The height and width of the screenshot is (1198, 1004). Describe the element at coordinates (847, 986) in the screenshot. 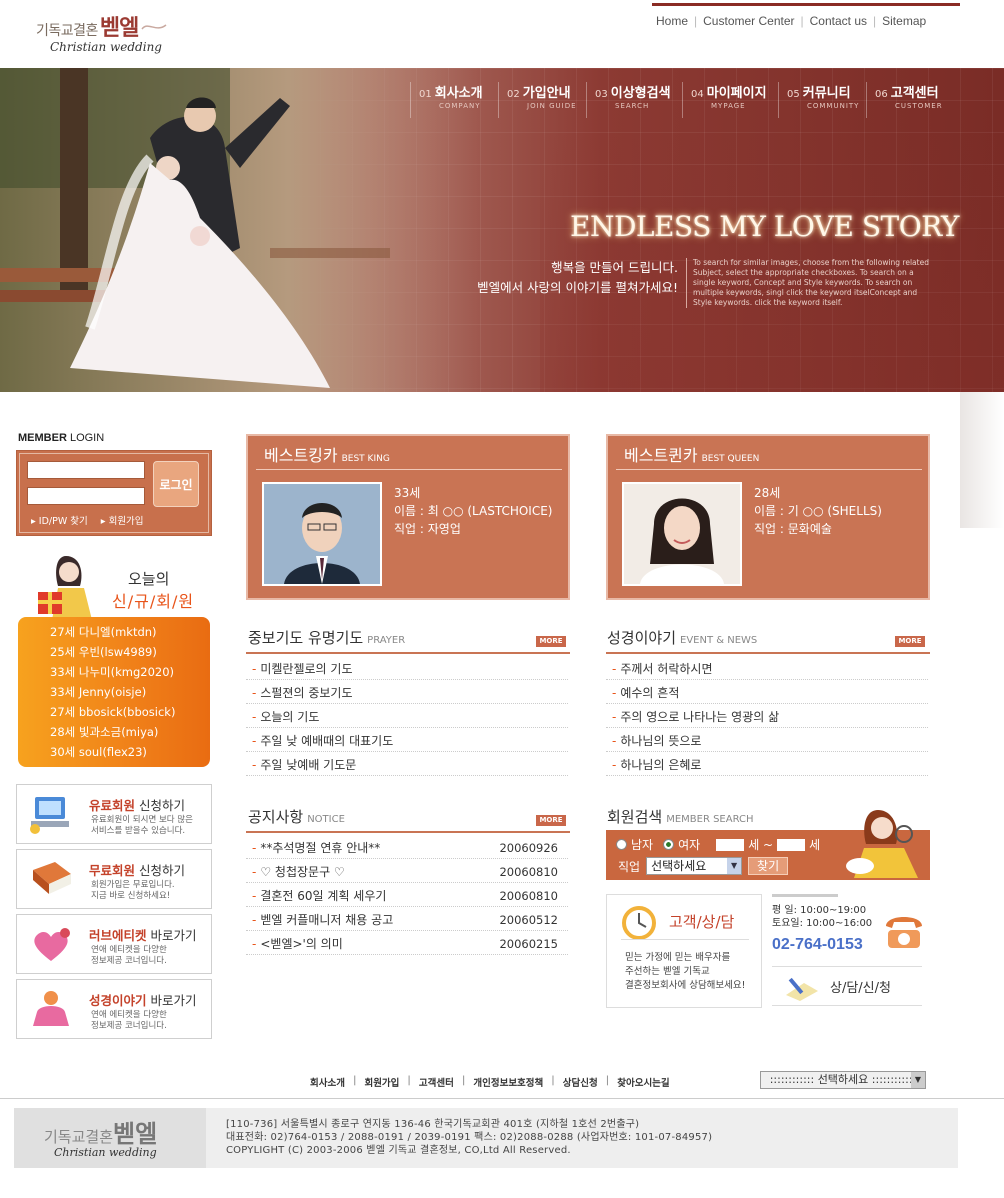

I see `consult-apply-button: 상/담/신/청` at that location.